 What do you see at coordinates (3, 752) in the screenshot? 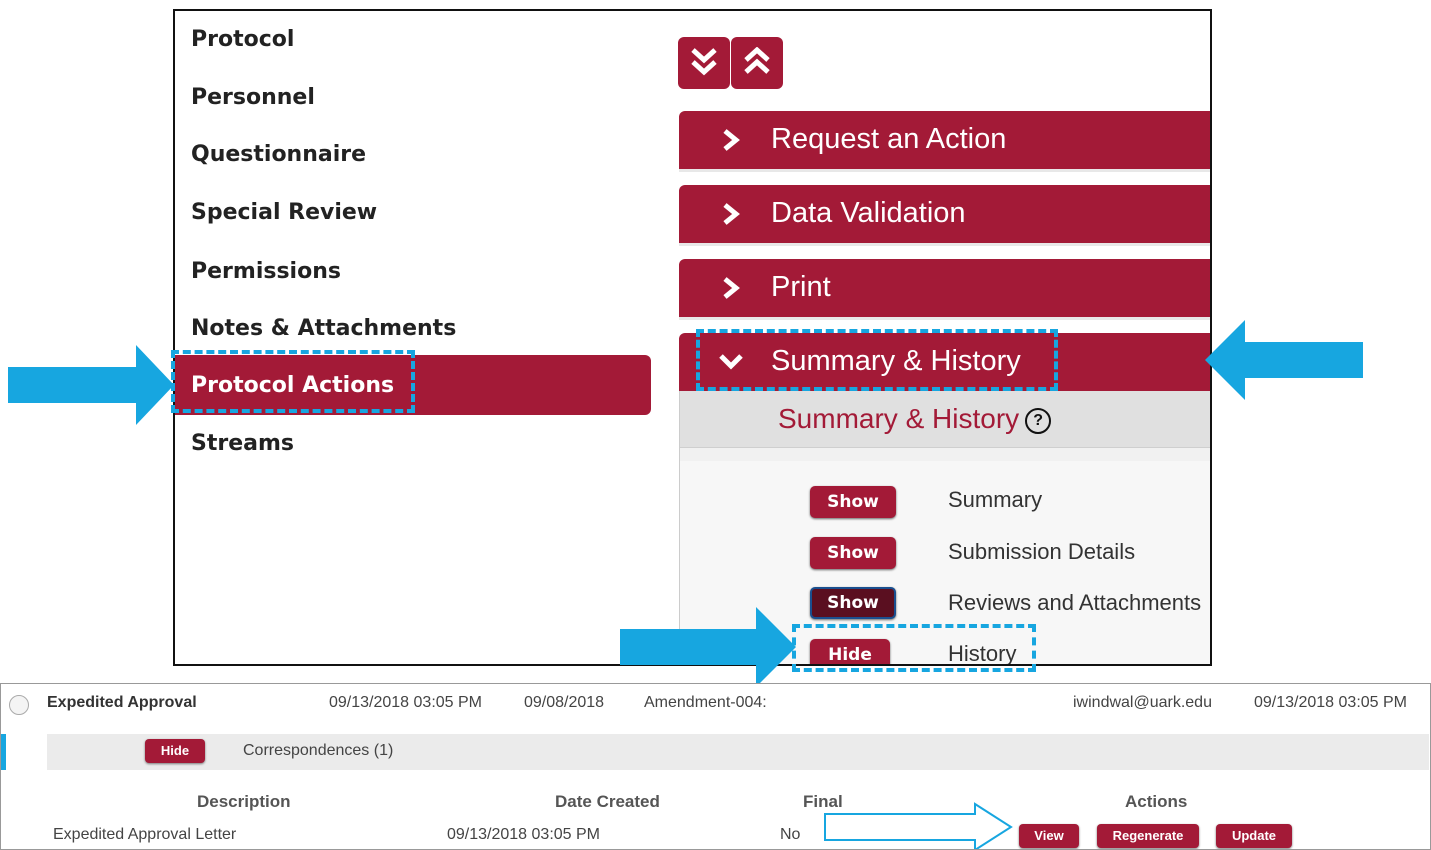
I see `left-edge-marker` at bounding box center [3, 752].